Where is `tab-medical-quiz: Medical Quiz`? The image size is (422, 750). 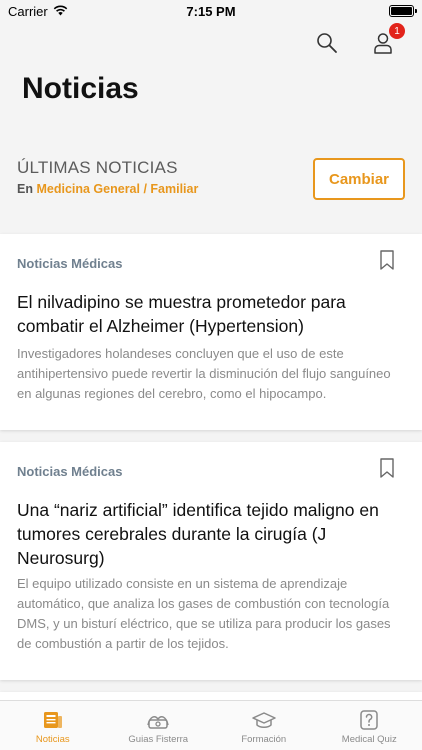 tab-medical-quiz: Medical Quiz is located at coordinates (369, 725).